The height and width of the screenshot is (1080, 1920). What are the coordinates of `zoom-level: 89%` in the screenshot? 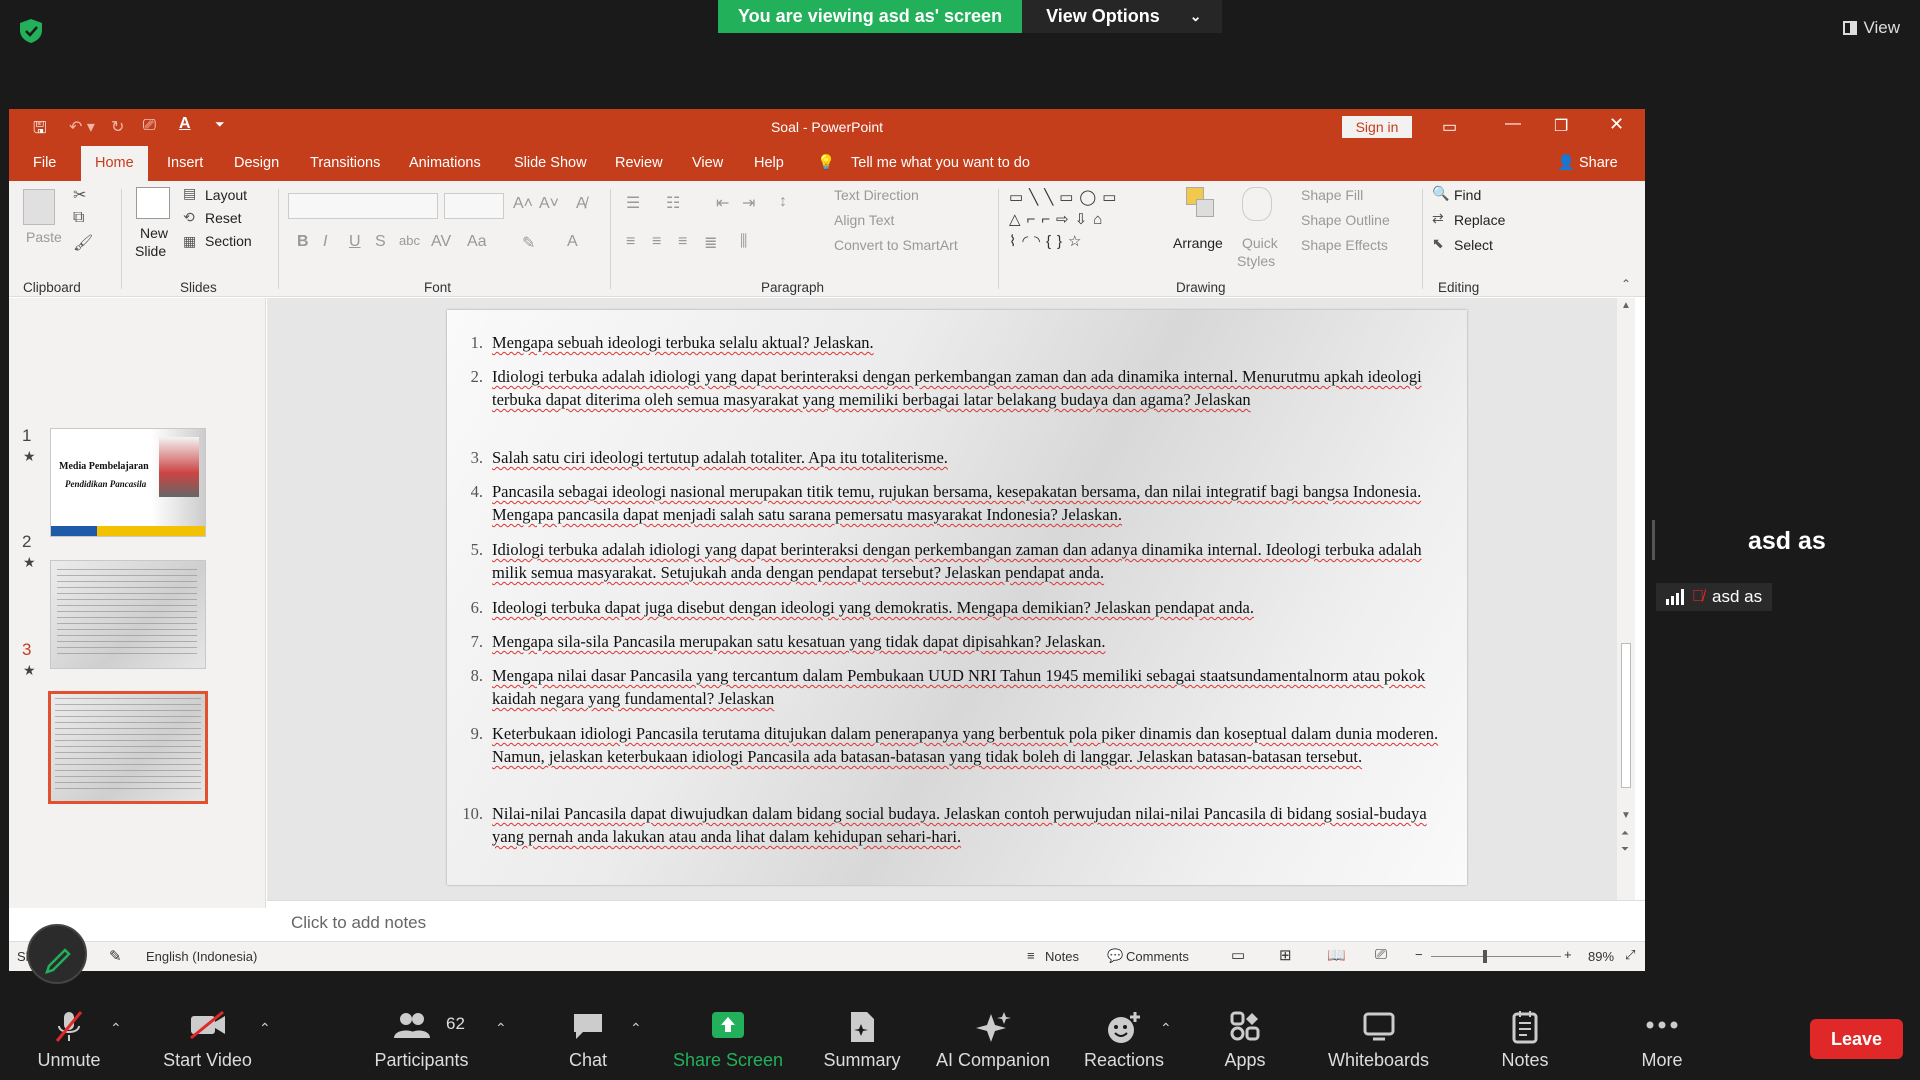 It's located at (1601, 956).